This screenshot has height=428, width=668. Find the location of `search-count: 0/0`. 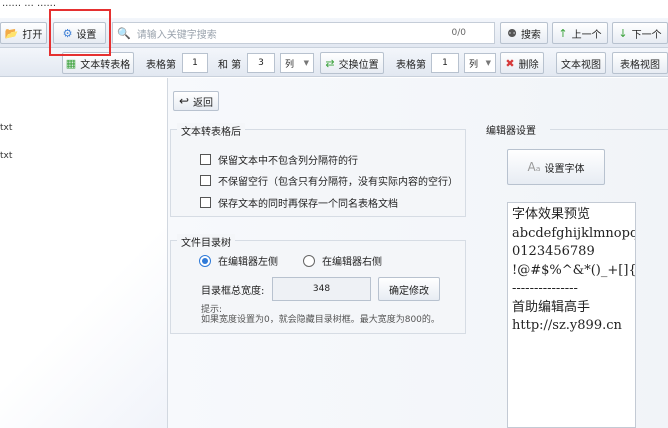

search-count: 0/0 is located at coordinates (458, 33).